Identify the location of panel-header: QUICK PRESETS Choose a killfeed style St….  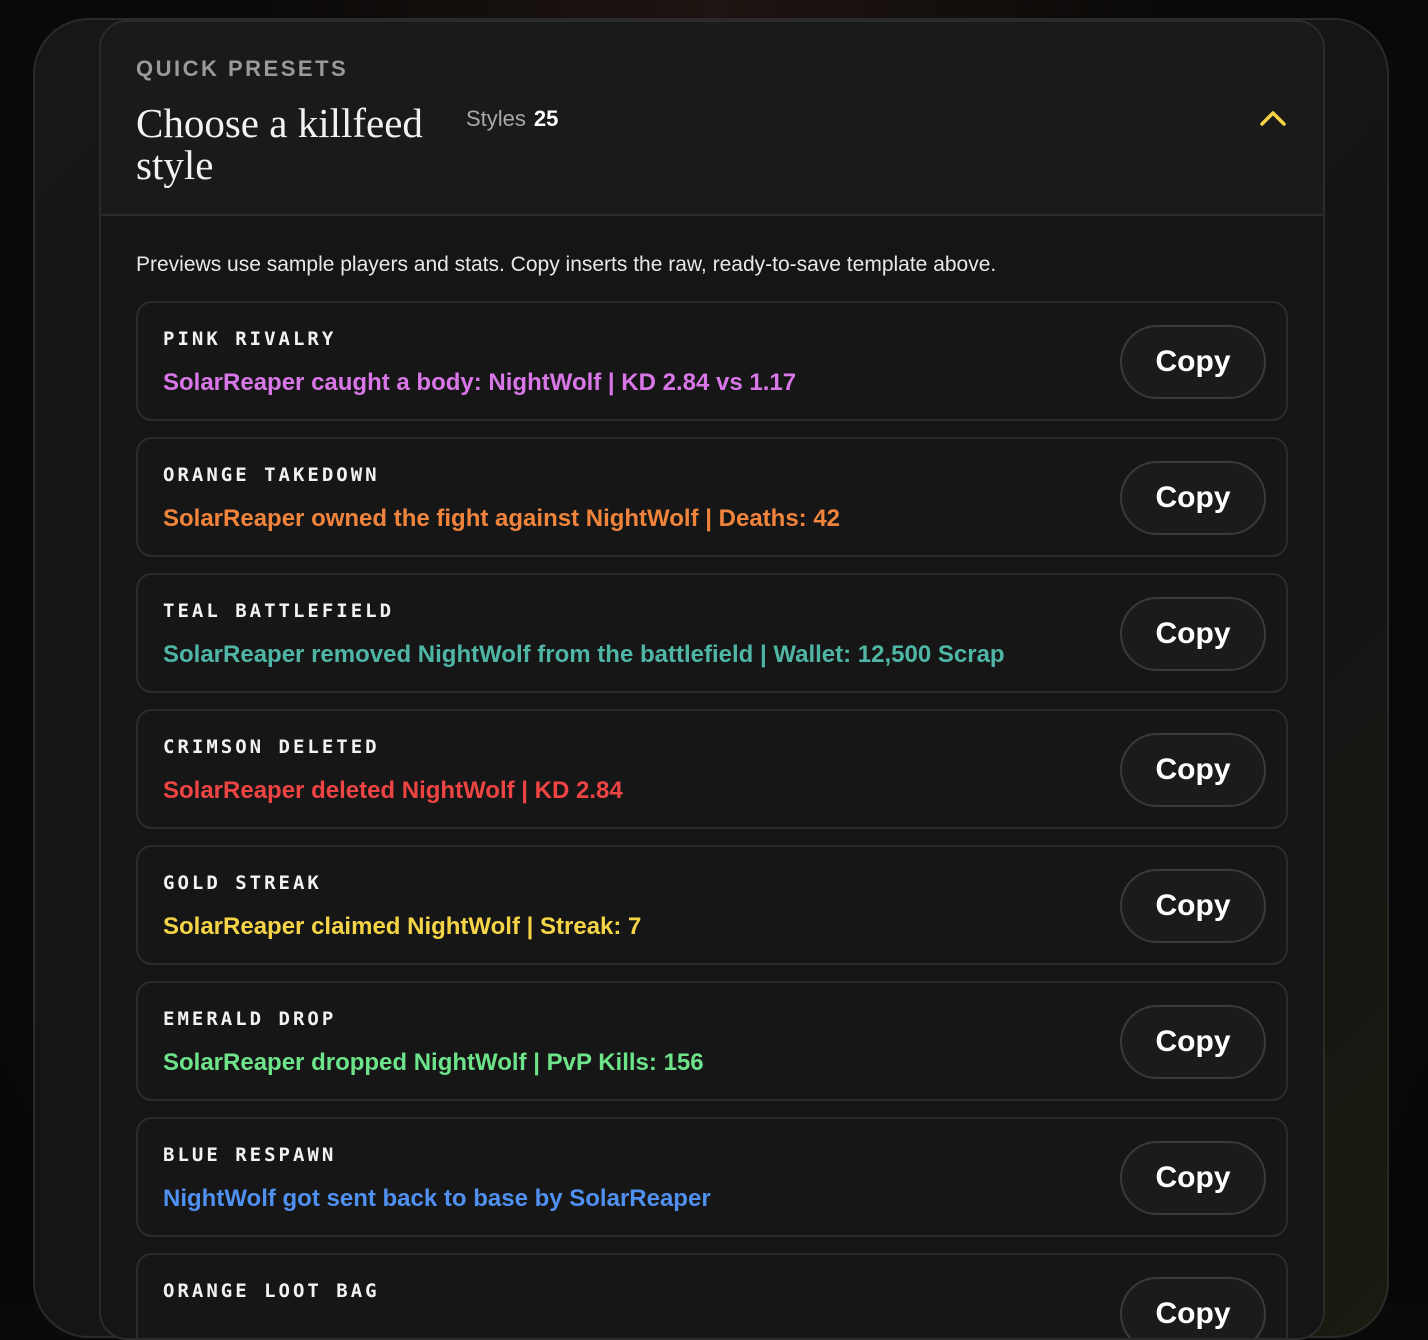
(712, 119).